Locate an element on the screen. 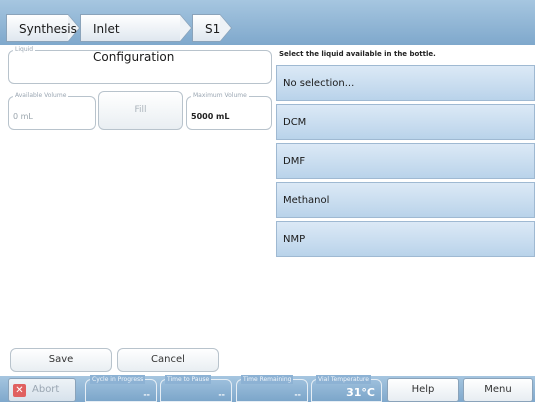 This screenshot has width=535, height=402. abort-label: Abort is located at coordinates (46, 389).